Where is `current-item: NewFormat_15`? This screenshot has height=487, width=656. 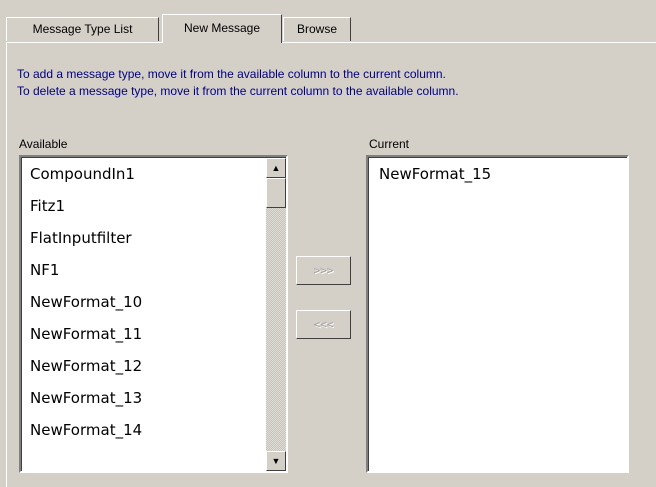
current-item: NewFormat_15 is located at coordinates (498, 174).